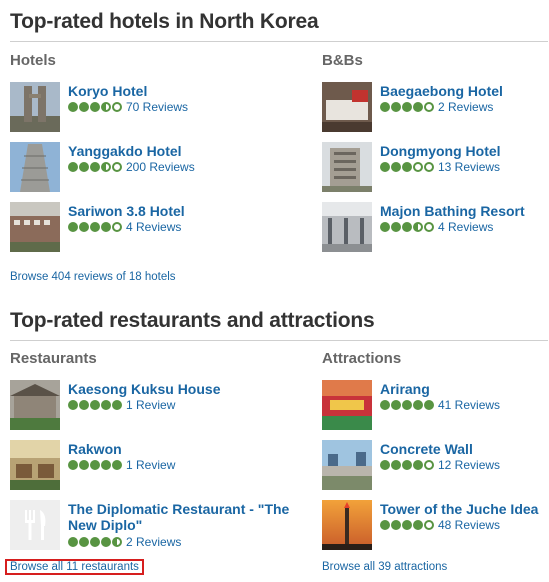 Image resolution: width=549 pixels, height=582 pixels. I want to click on hotel-name-link: Koryo Hotel, so click(183, 91).